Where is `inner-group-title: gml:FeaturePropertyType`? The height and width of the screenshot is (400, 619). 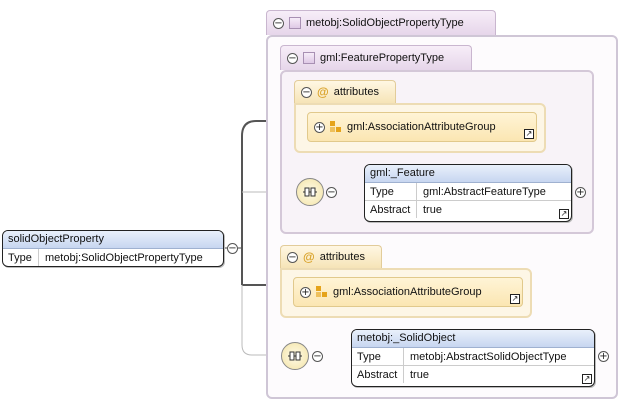 inner-group-title: gml:FeaturePropertyType is located at coordinates (382, 58).